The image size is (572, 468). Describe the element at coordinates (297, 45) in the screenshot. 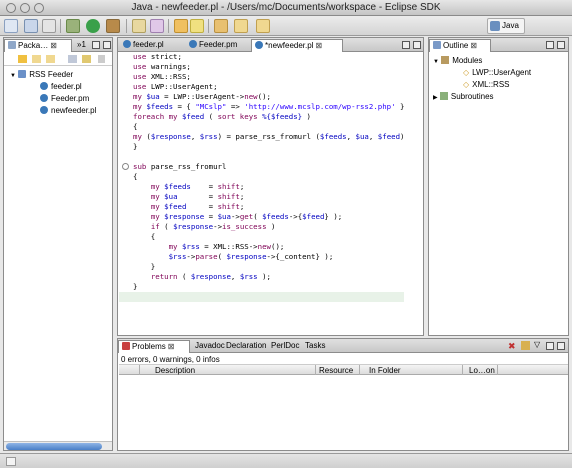

I see `tab-newfeeder-pl: *newfeeder.pl ⊠` at that location.